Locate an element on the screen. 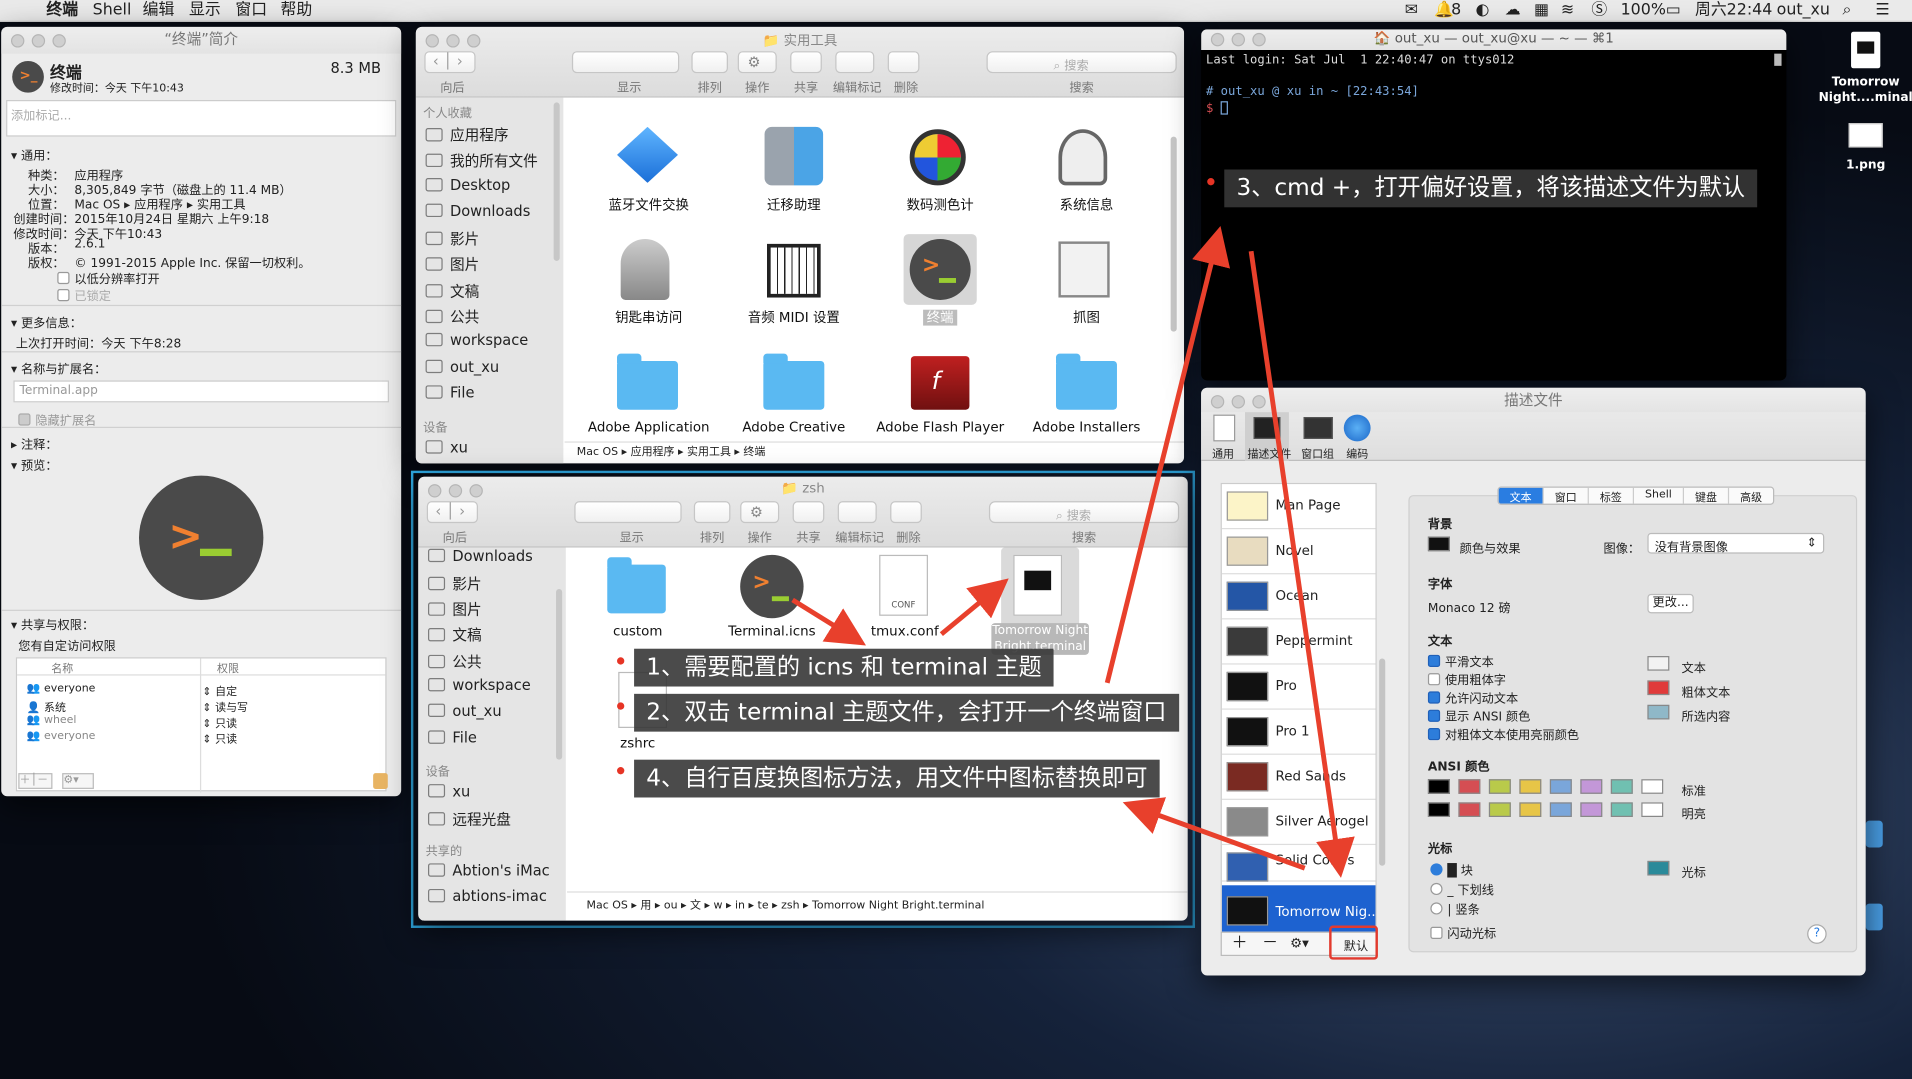  arrow-to-theme is located at coordinates (974, 607).